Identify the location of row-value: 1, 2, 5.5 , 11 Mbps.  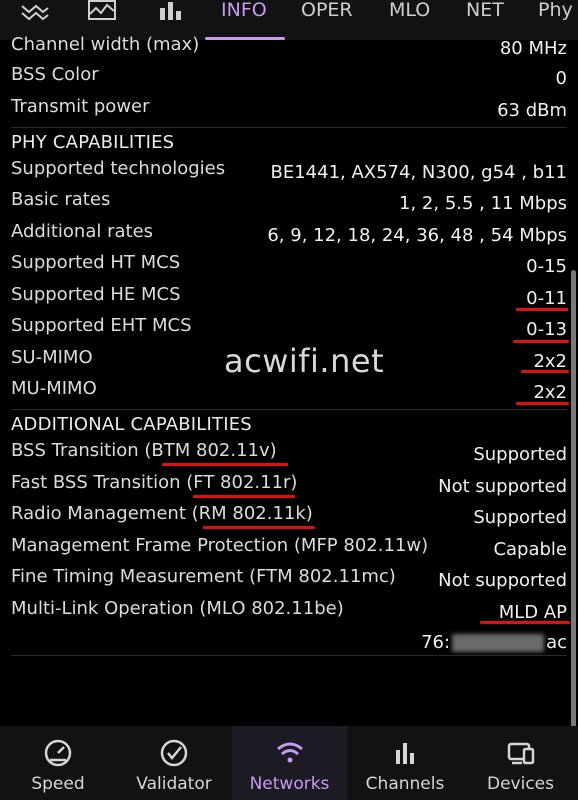
(483, 203).